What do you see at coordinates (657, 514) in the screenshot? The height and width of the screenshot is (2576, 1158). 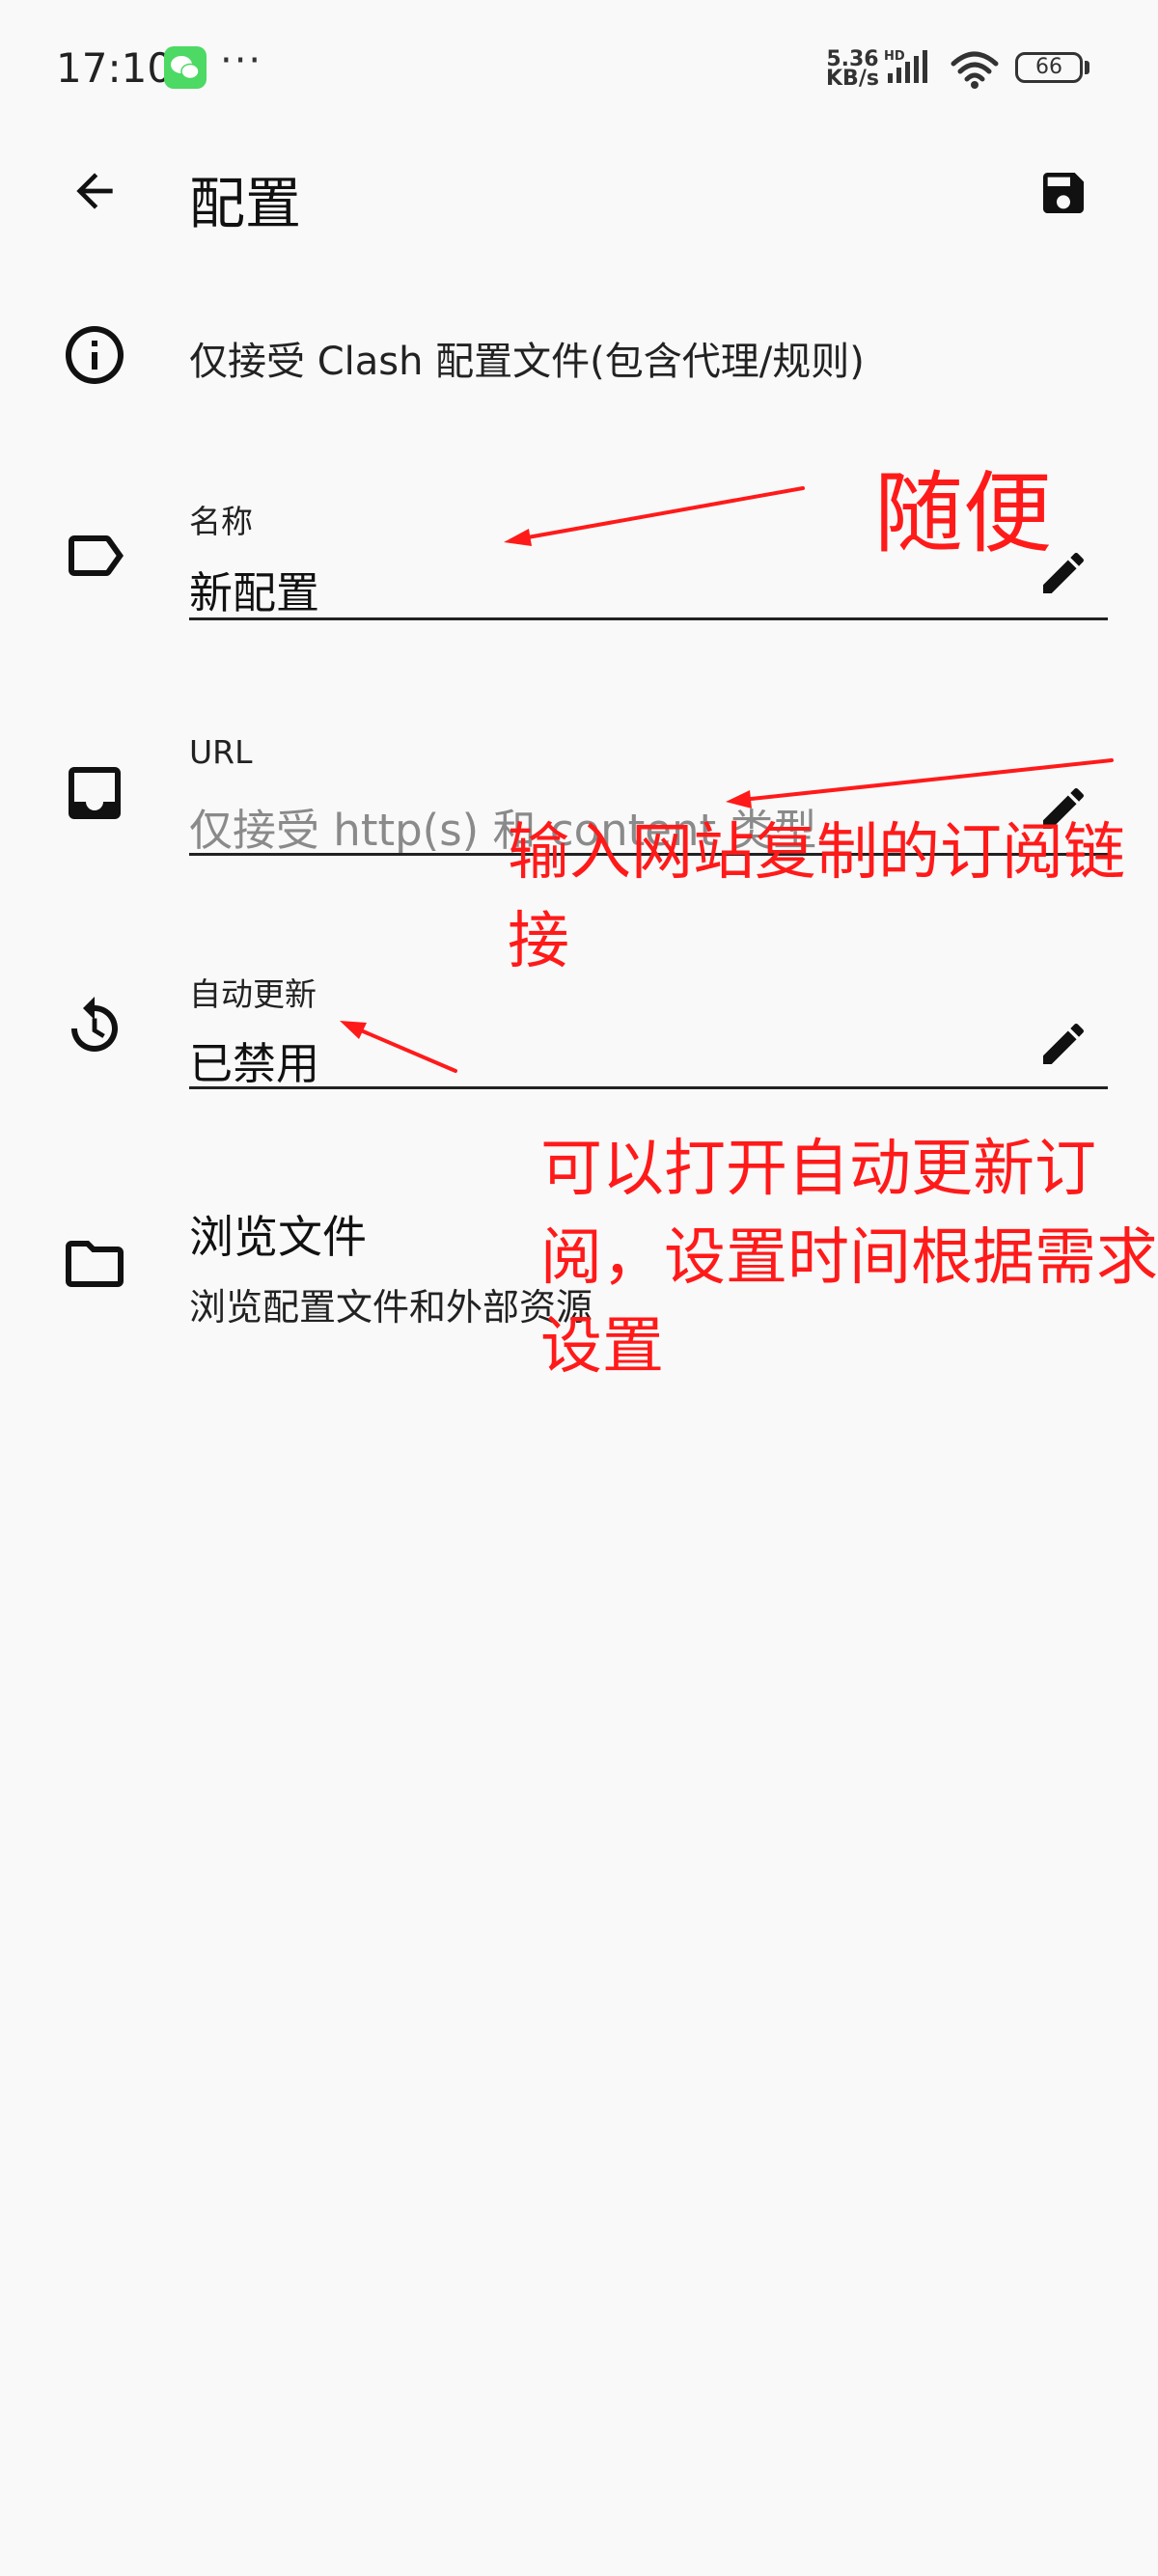 I see `annotation-arrow-name` at bounding box center [657, 514].